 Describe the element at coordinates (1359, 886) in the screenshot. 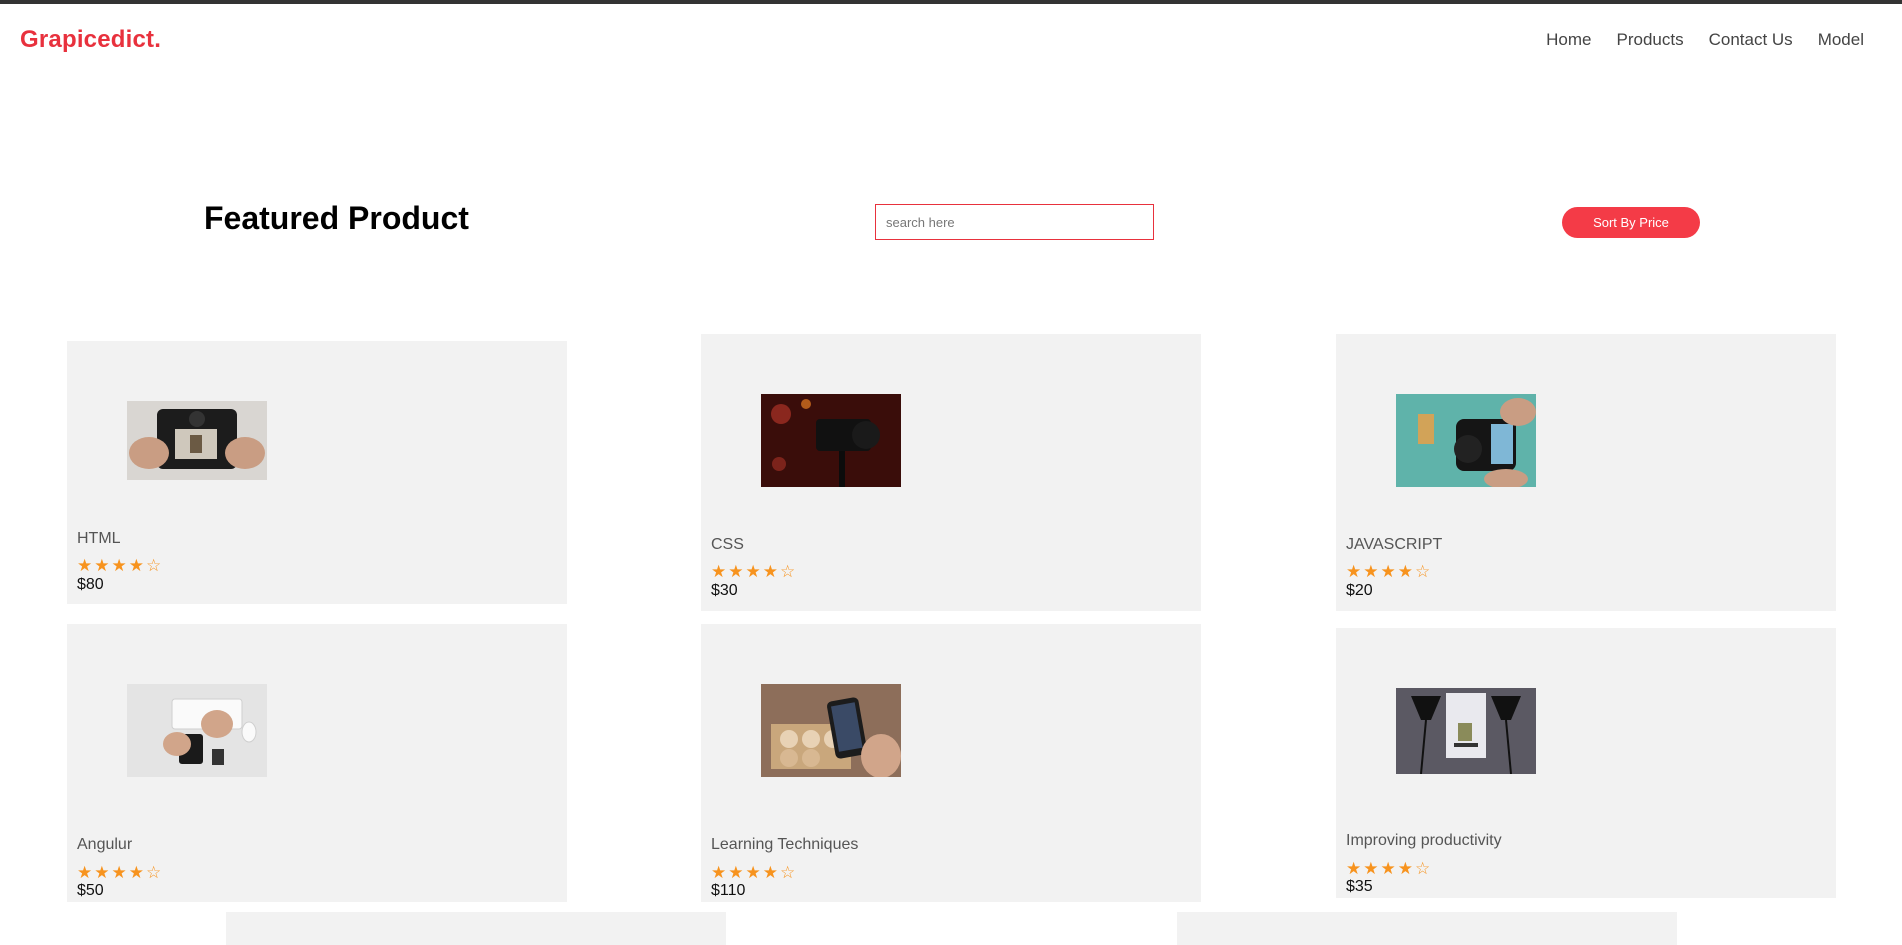

I see `product-price: $35` at that location.